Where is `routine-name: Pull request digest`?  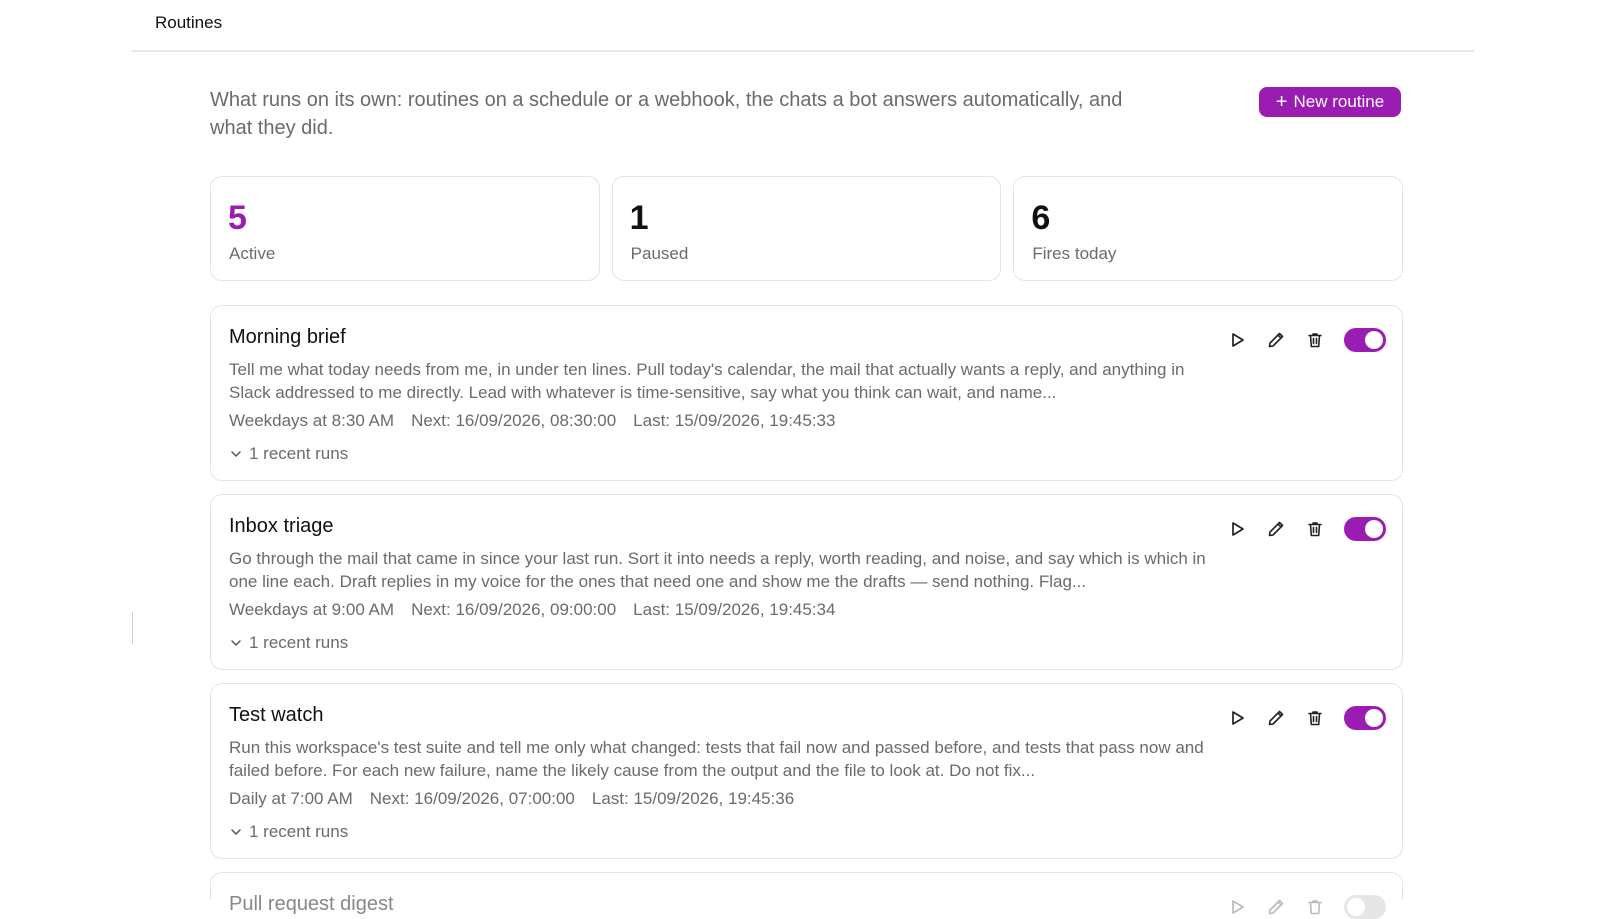 routine-name: Pull request digest is located at coordinates (311, 904).